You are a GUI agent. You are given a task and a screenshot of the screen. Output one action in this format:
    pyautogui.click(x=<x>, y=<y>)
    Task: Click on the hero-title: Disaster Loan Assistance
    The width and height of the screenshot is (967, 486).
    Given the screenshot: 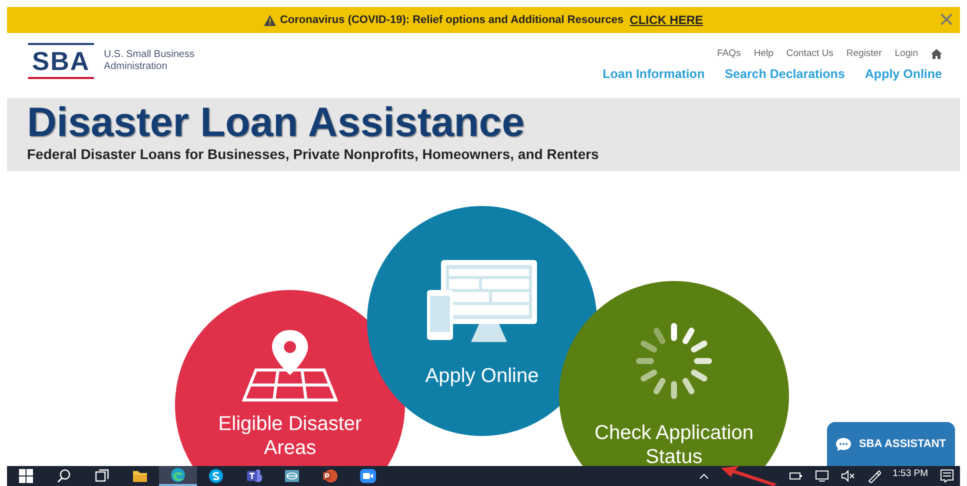 What is the action you would take?
    pyautogui.click(x=276, y=121)
    